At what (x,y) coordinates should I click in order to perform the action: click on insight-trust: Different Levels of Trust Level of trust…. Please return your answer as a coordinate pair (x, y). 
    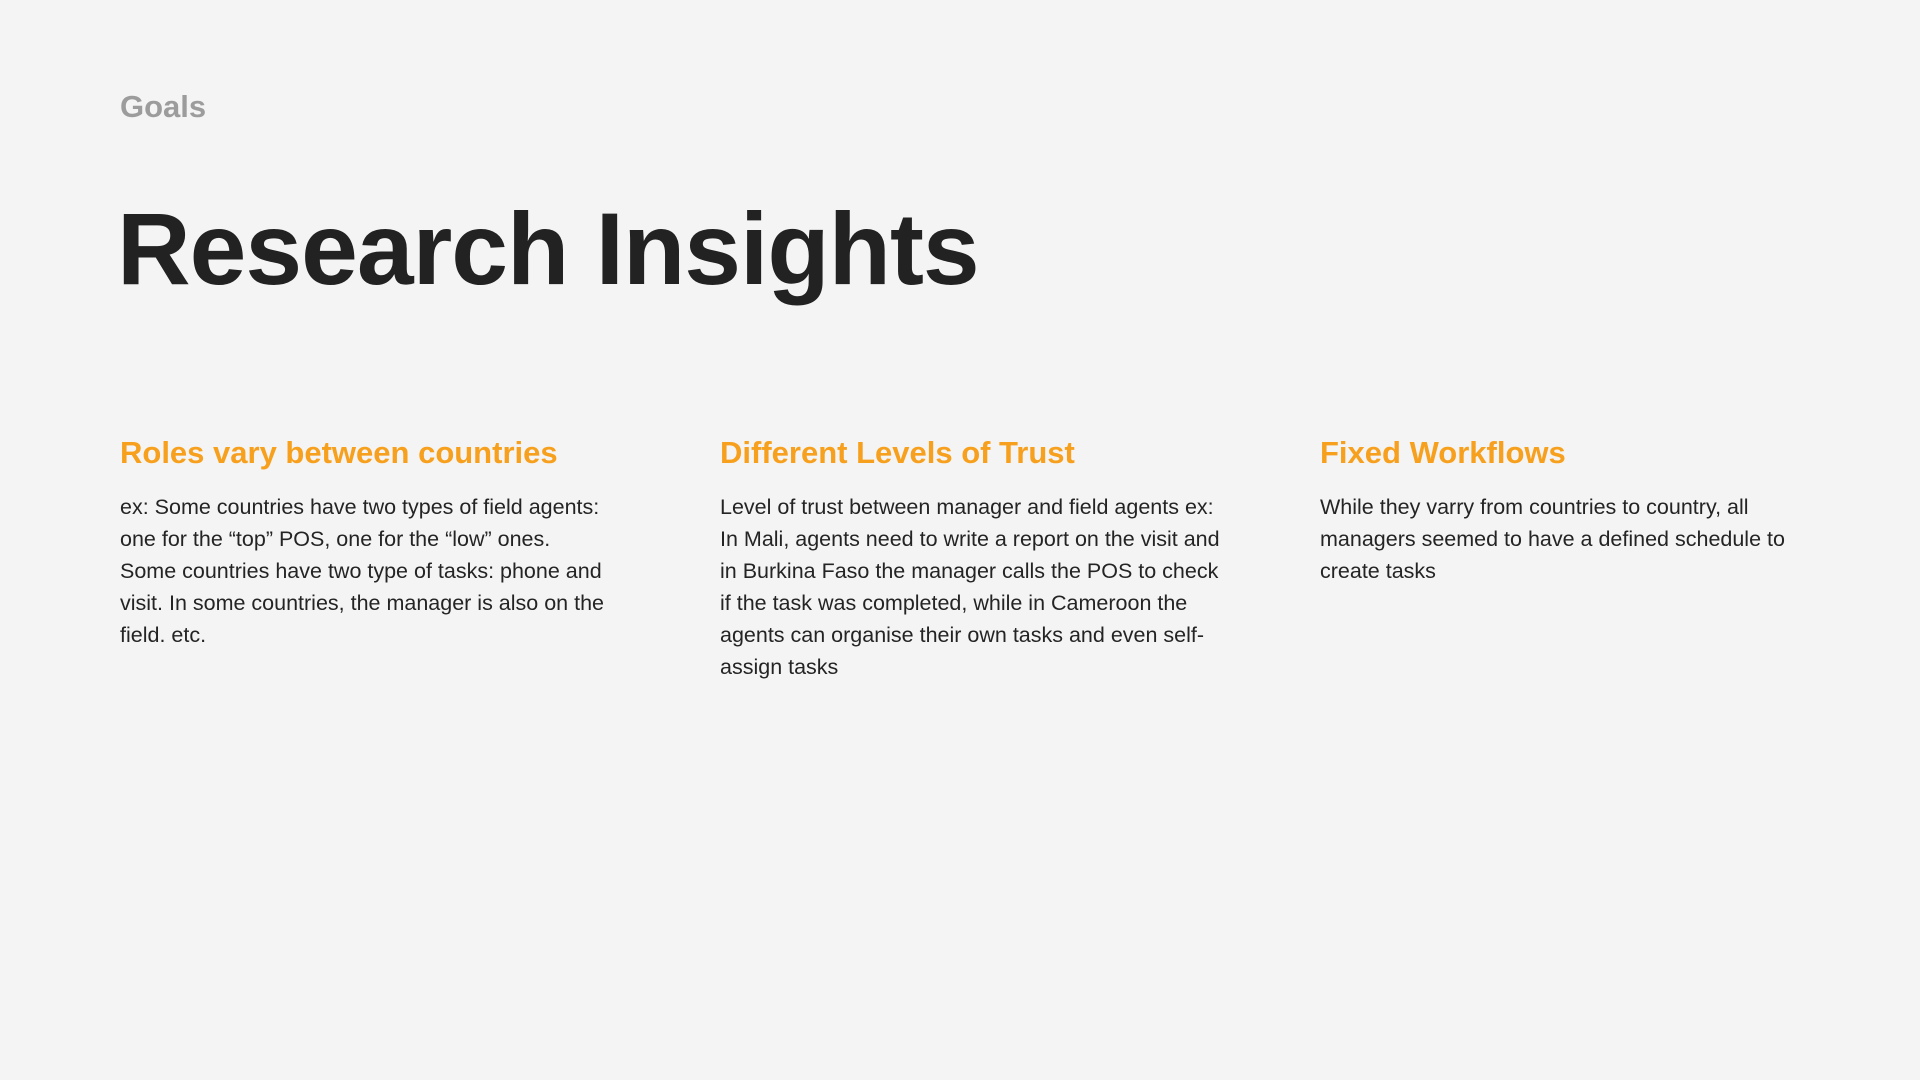
    Looking at the image, I should click on (975, 555).